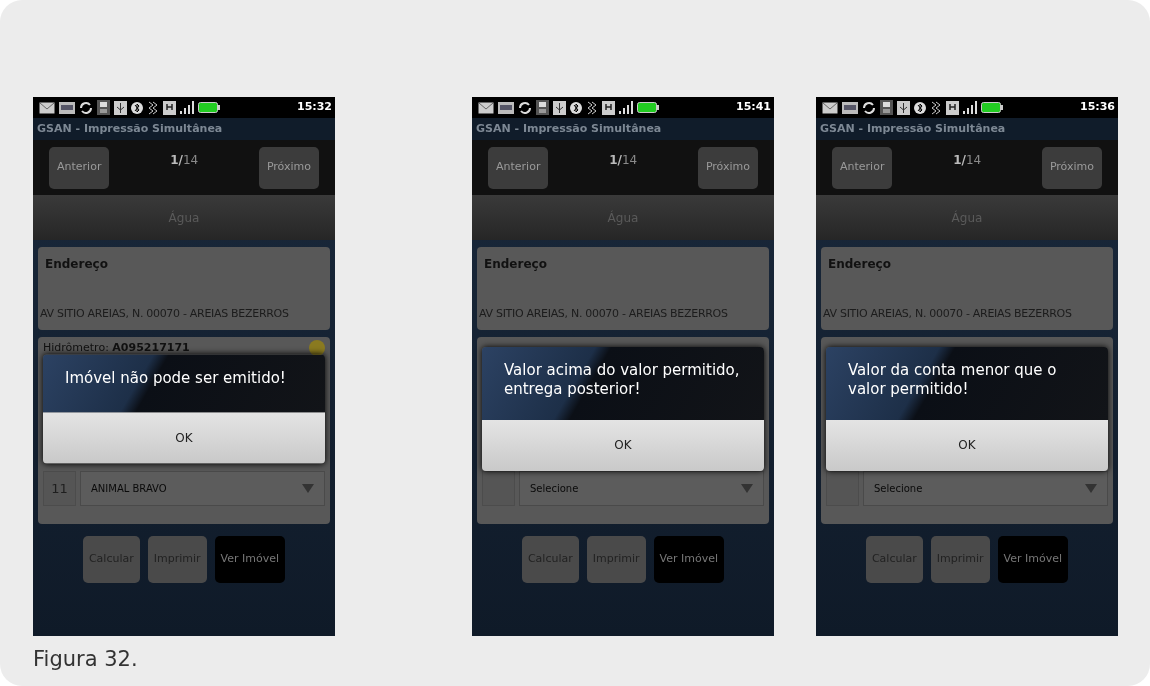 The height and width of the screenshot is (686, 1150). I want to click on status-time: 15:41, so click(753, 107).